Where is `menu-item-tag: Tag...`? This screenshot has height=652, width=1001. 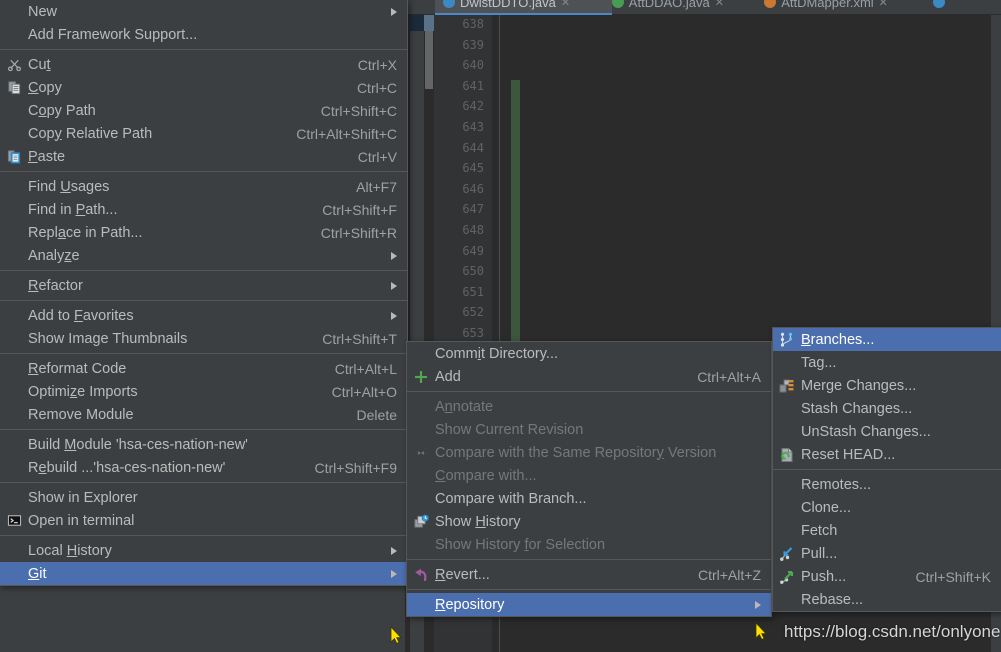 menu-item-tag: Tag... is located at coordinates (887, 362).